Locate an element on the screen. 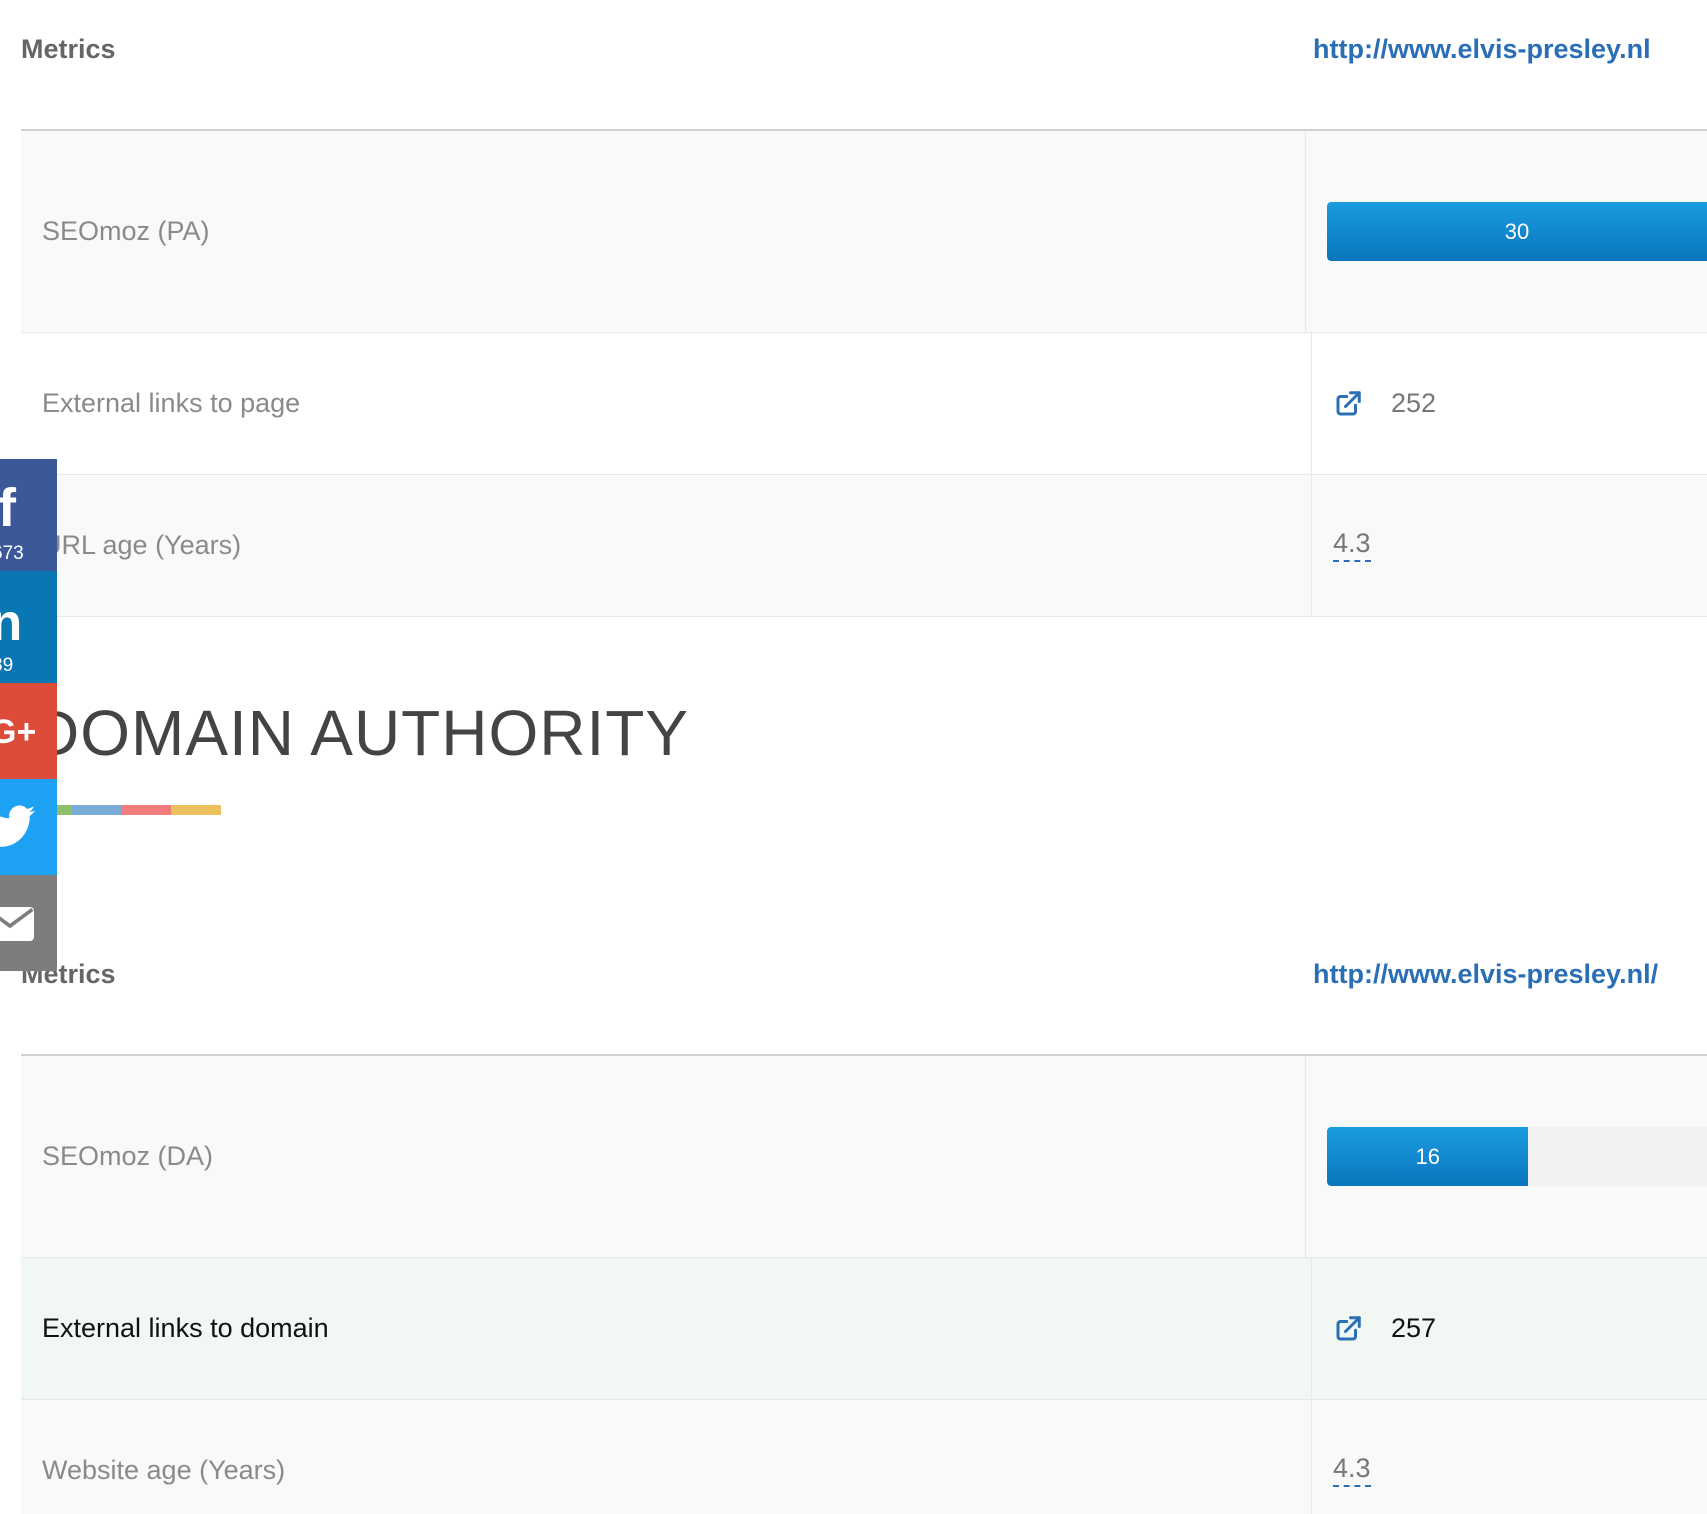 The image size is (1707, 1514). social-share-sidebar: f 673 in 89 G+ is located at coordinates (28, 715).